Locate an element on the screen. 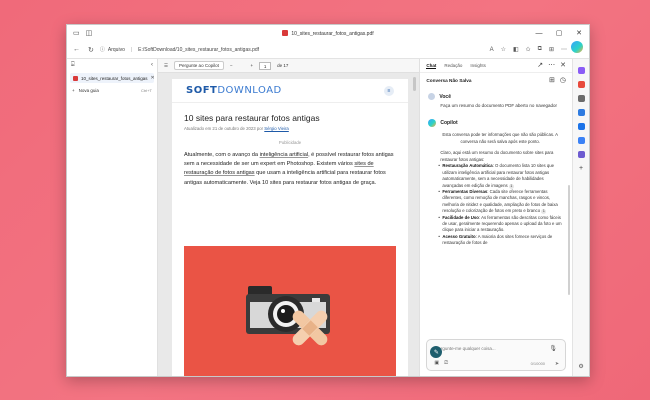  drop-app-icon is located at coordinates (581, 140).